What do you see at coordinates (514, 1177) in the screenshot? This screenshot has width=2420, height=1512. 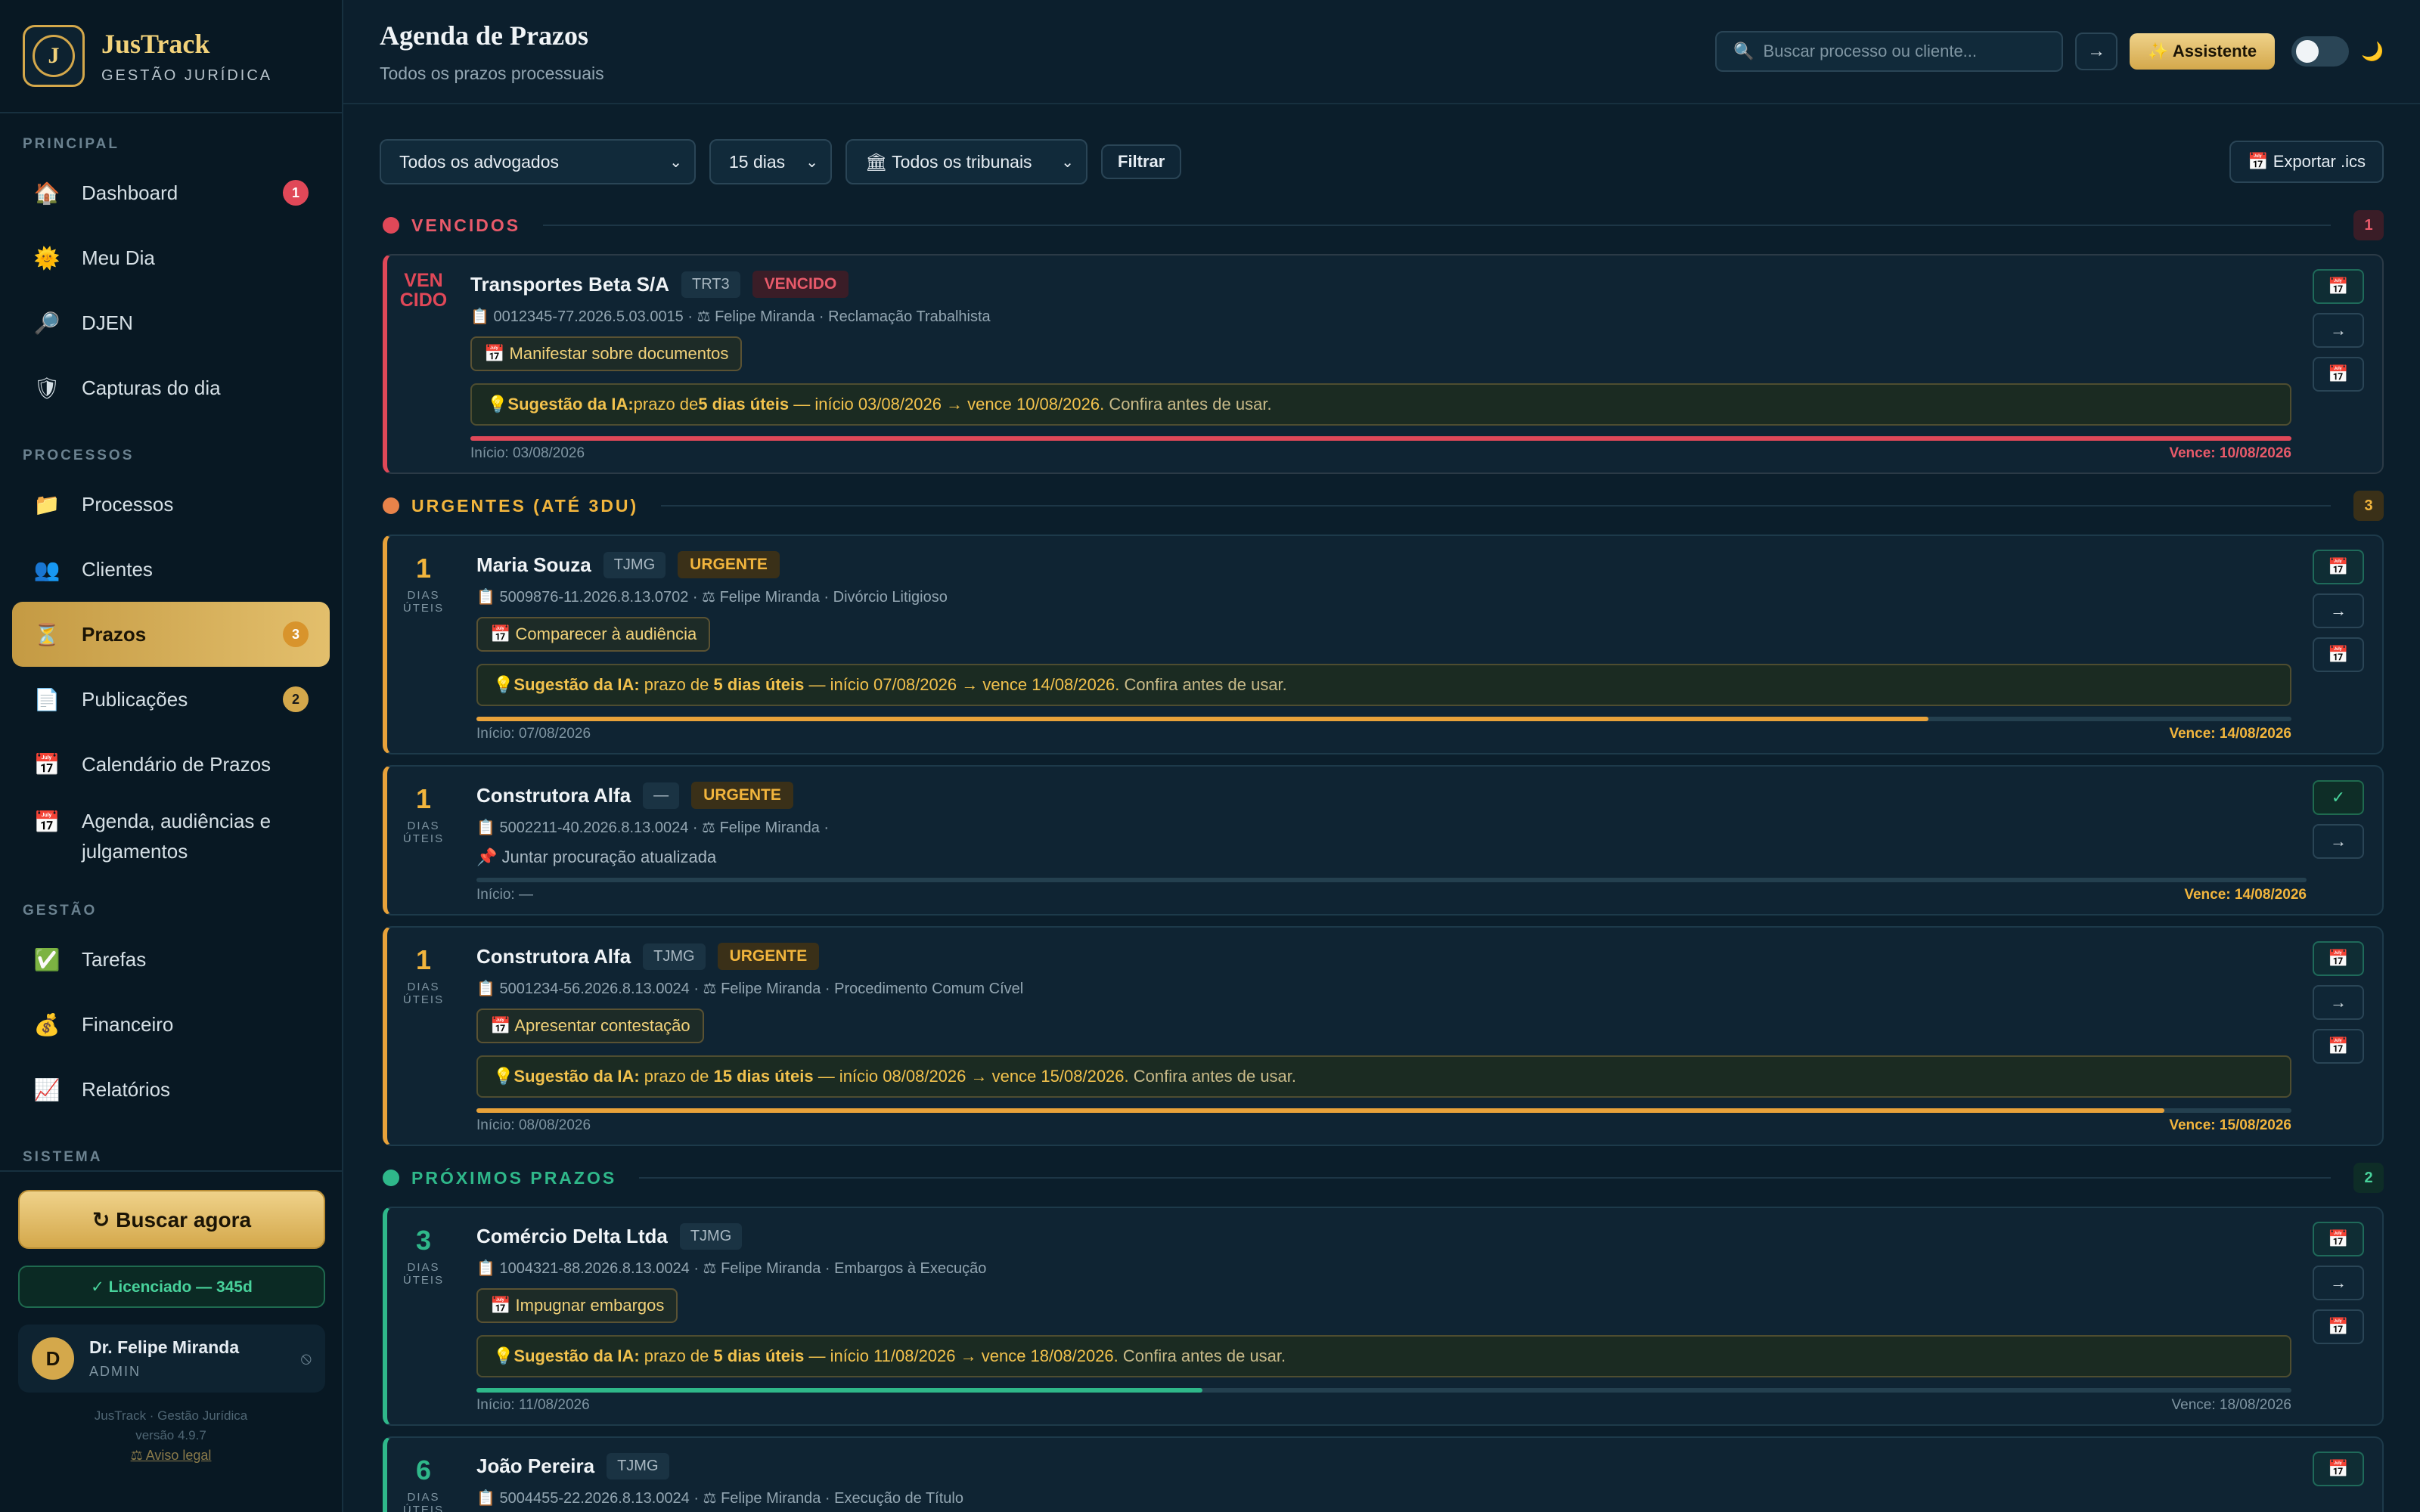 I see `section-label: PRÓXIMOS PRAZOS` at bounding box center [514, 1177].